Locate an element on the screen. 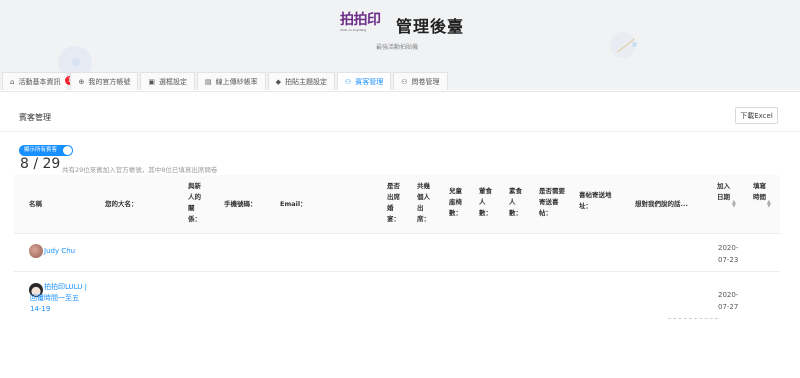  column-vegetarian: 素食人數： is located at coordinates (516, 202).